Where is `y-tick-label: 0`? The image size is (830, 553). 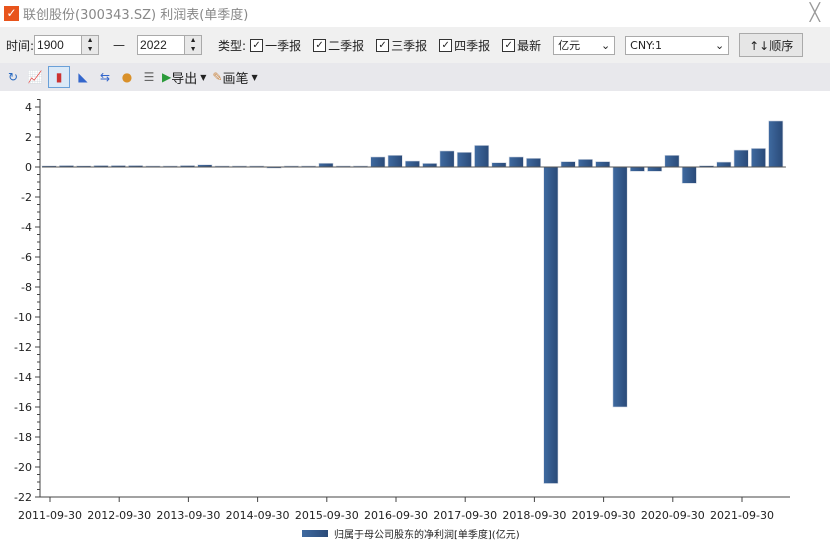 y-tick-label: 0 is located at coordinates (28, 167).